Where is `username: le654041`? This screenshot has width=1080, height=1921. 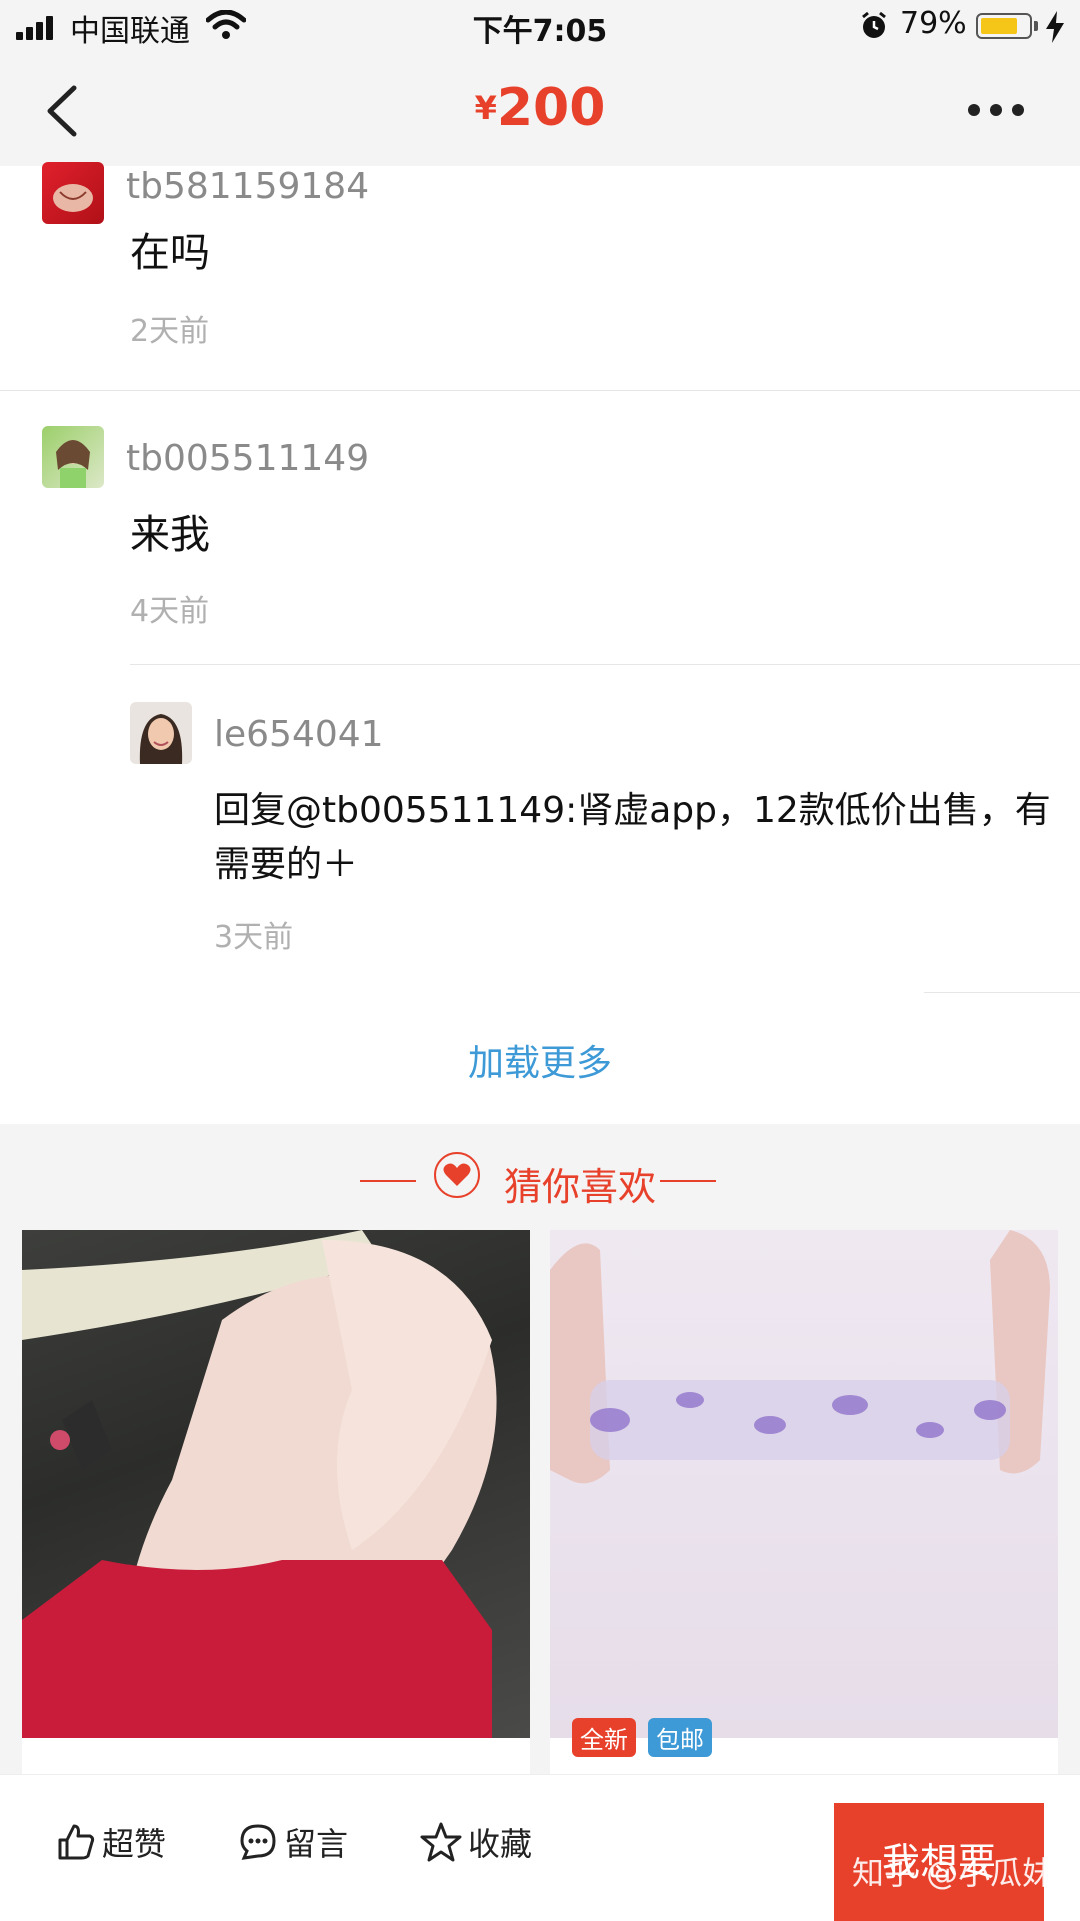 username: le654041 is located at coordinates (299, 734).